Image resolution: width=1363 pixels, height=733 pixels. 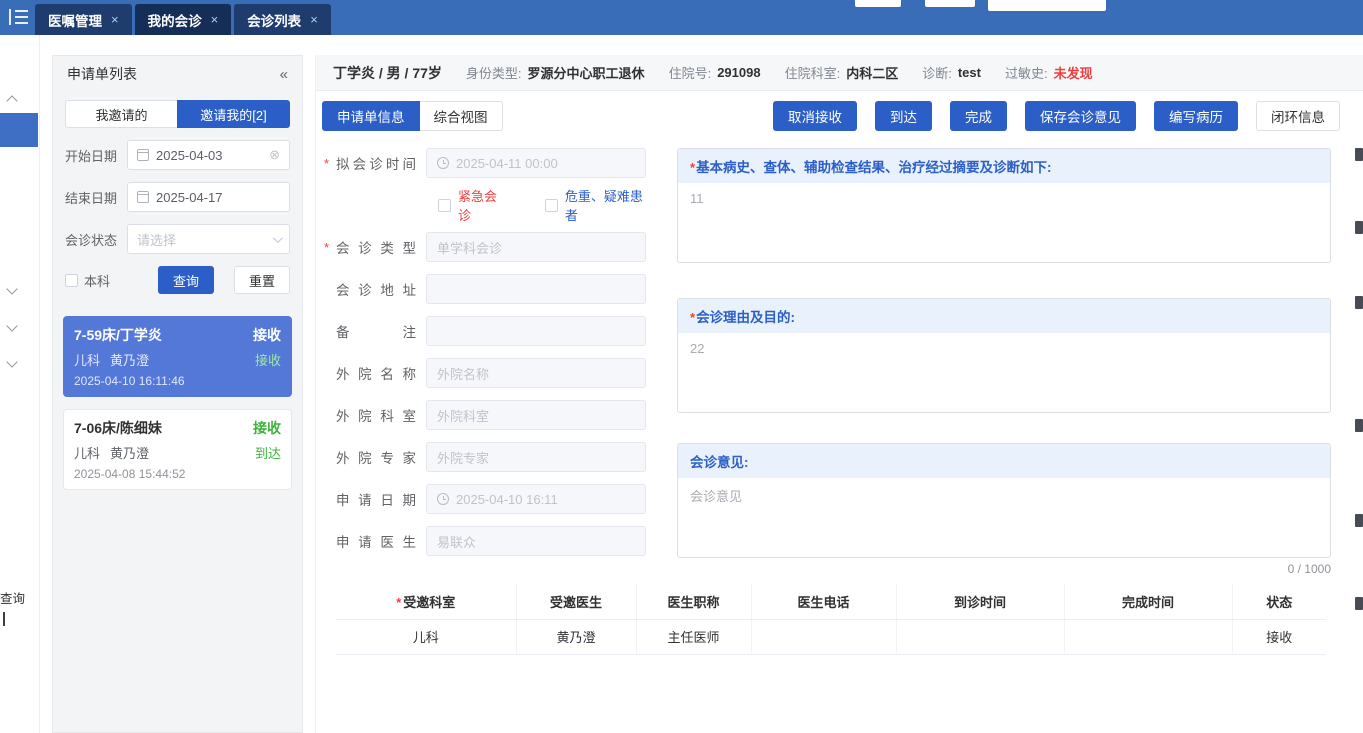 What do you see at coordinates (719, 462) in the screenshot?
I see `opinion-title: 会诊意见:` at bounding box center [719, 462].